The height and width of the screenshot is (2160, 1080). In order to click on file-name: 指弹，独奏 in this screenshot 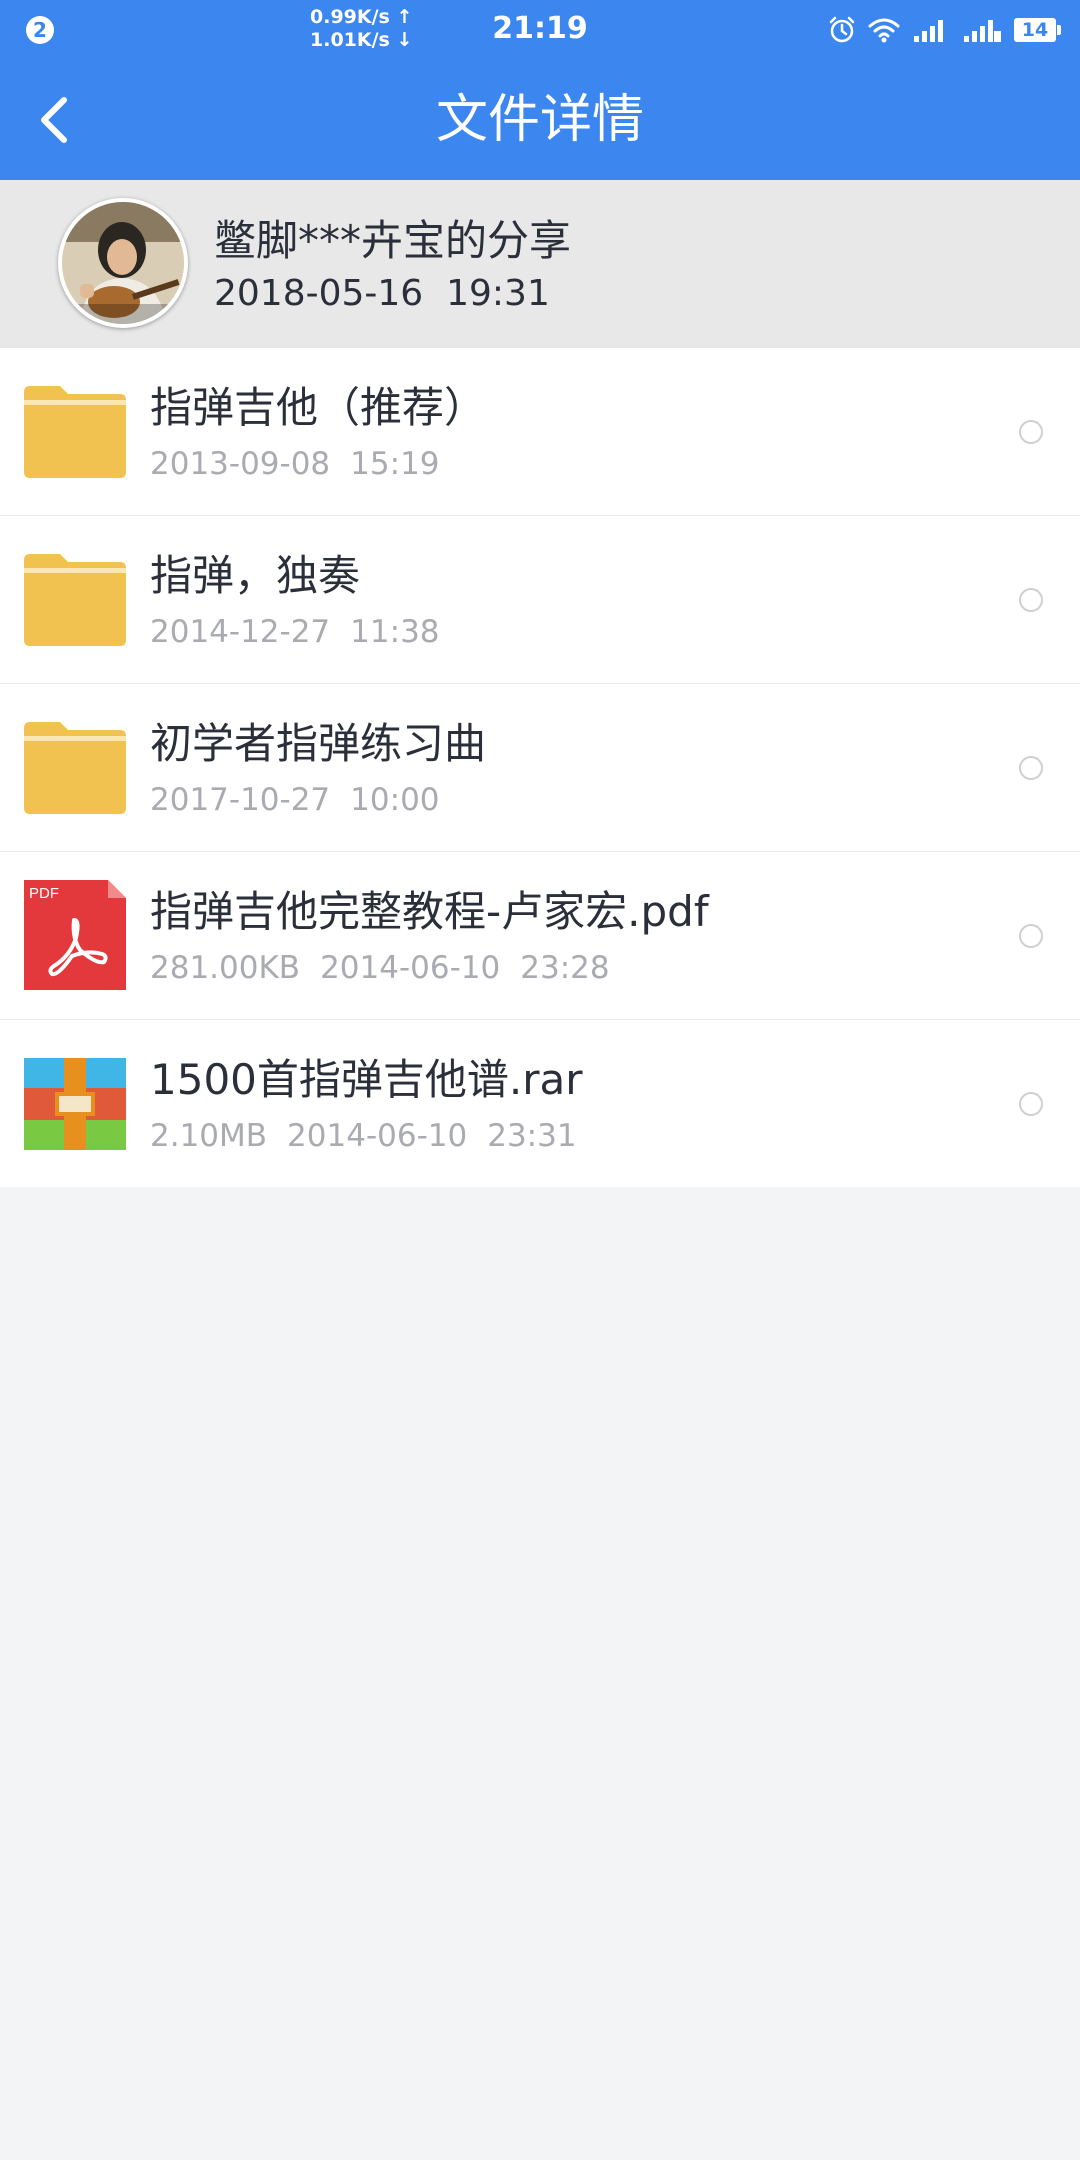, I will do `click(255, 575)`.